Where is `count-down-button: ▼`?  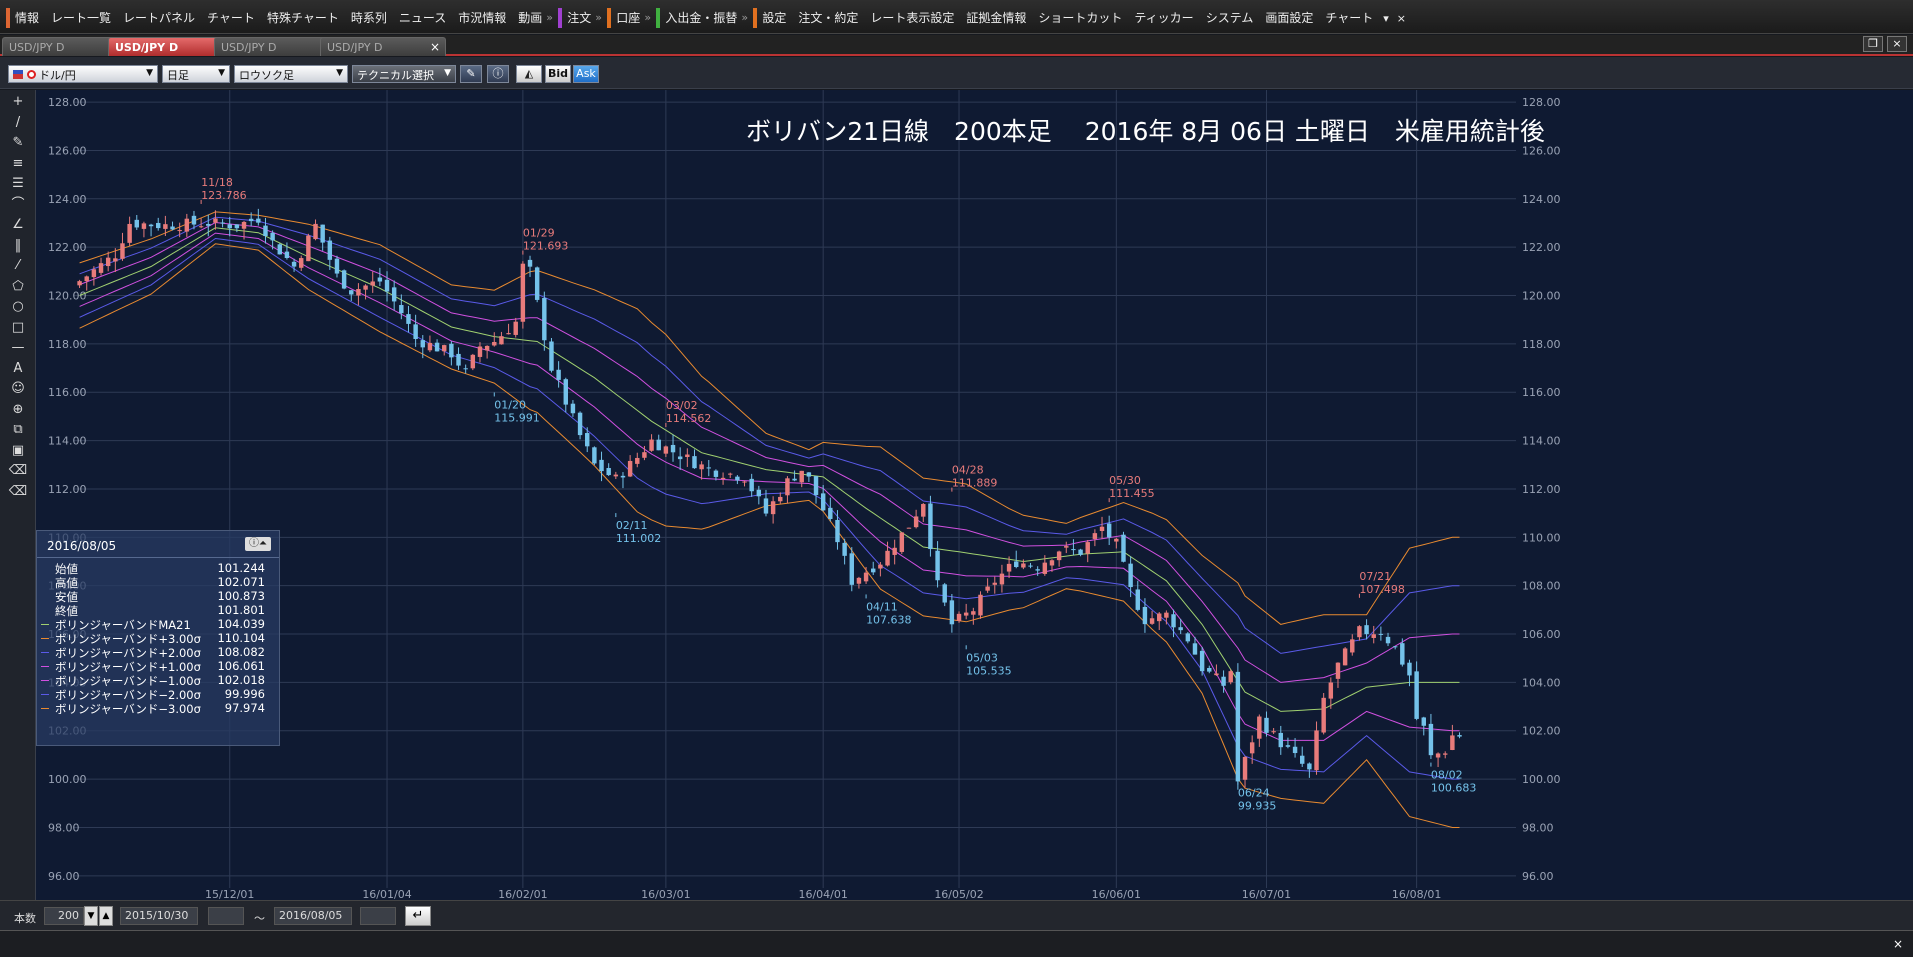
count-down-button: ▼ is located at coordinates (91, 916).